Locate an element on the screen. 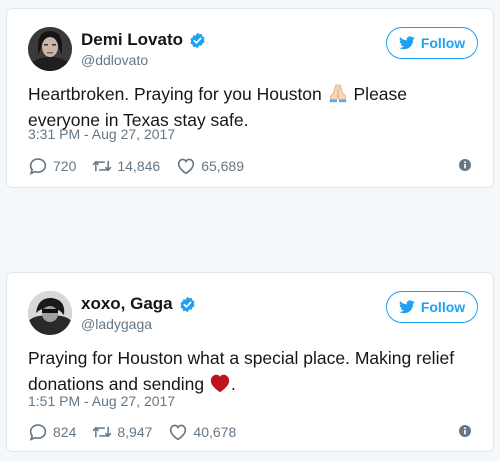 The image size is (500, 461). like-button: 40,678 is located at coordinates (202, 432).